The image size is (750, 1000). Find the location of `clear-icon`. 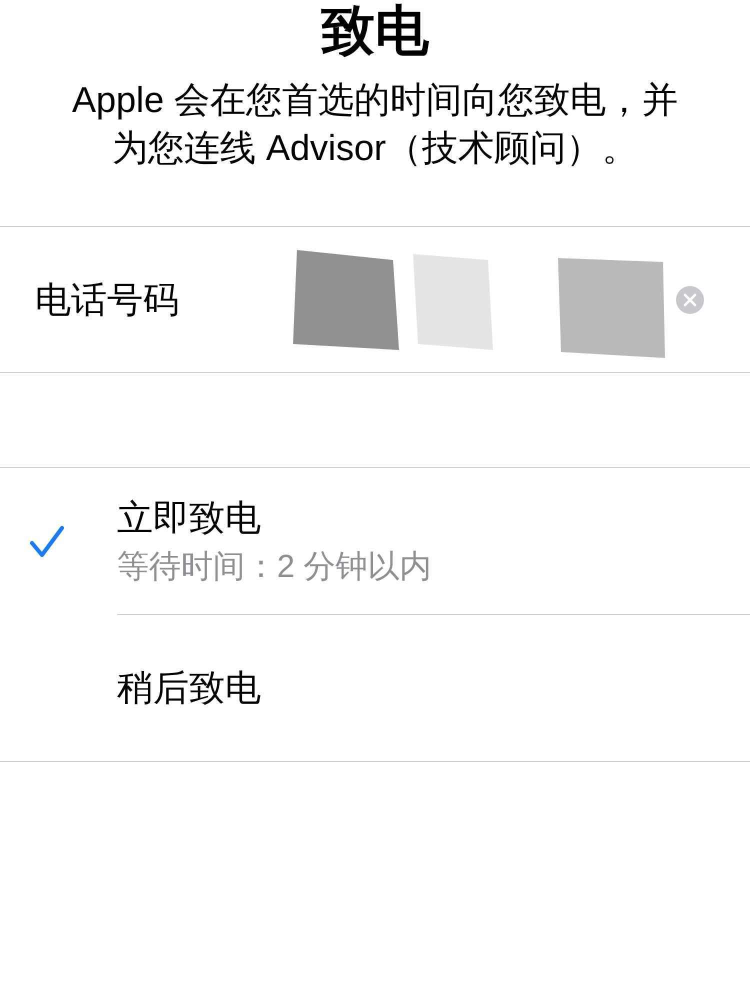

clear-icon is located at coordinates (690, 300).